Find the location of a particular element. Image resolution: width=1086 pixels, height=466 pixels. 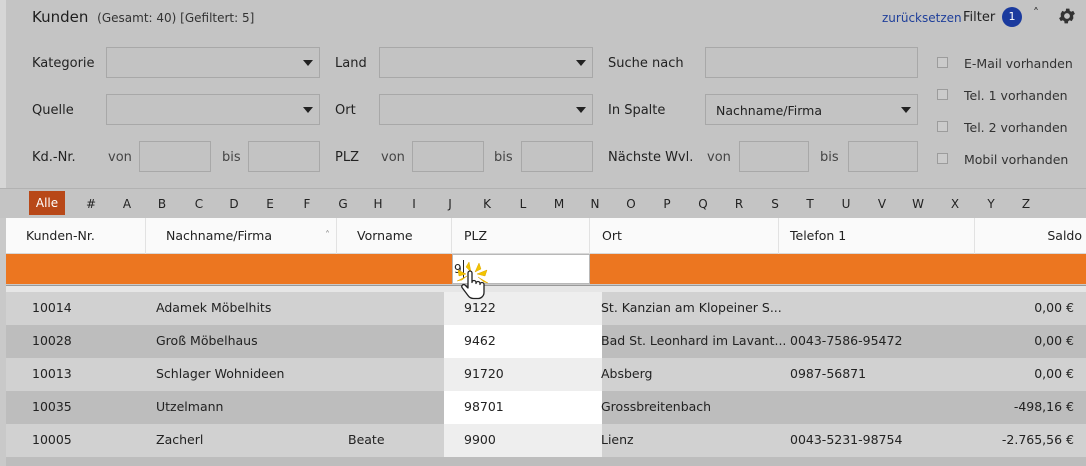

alpha-o: O is located at coordinates (631, 204).